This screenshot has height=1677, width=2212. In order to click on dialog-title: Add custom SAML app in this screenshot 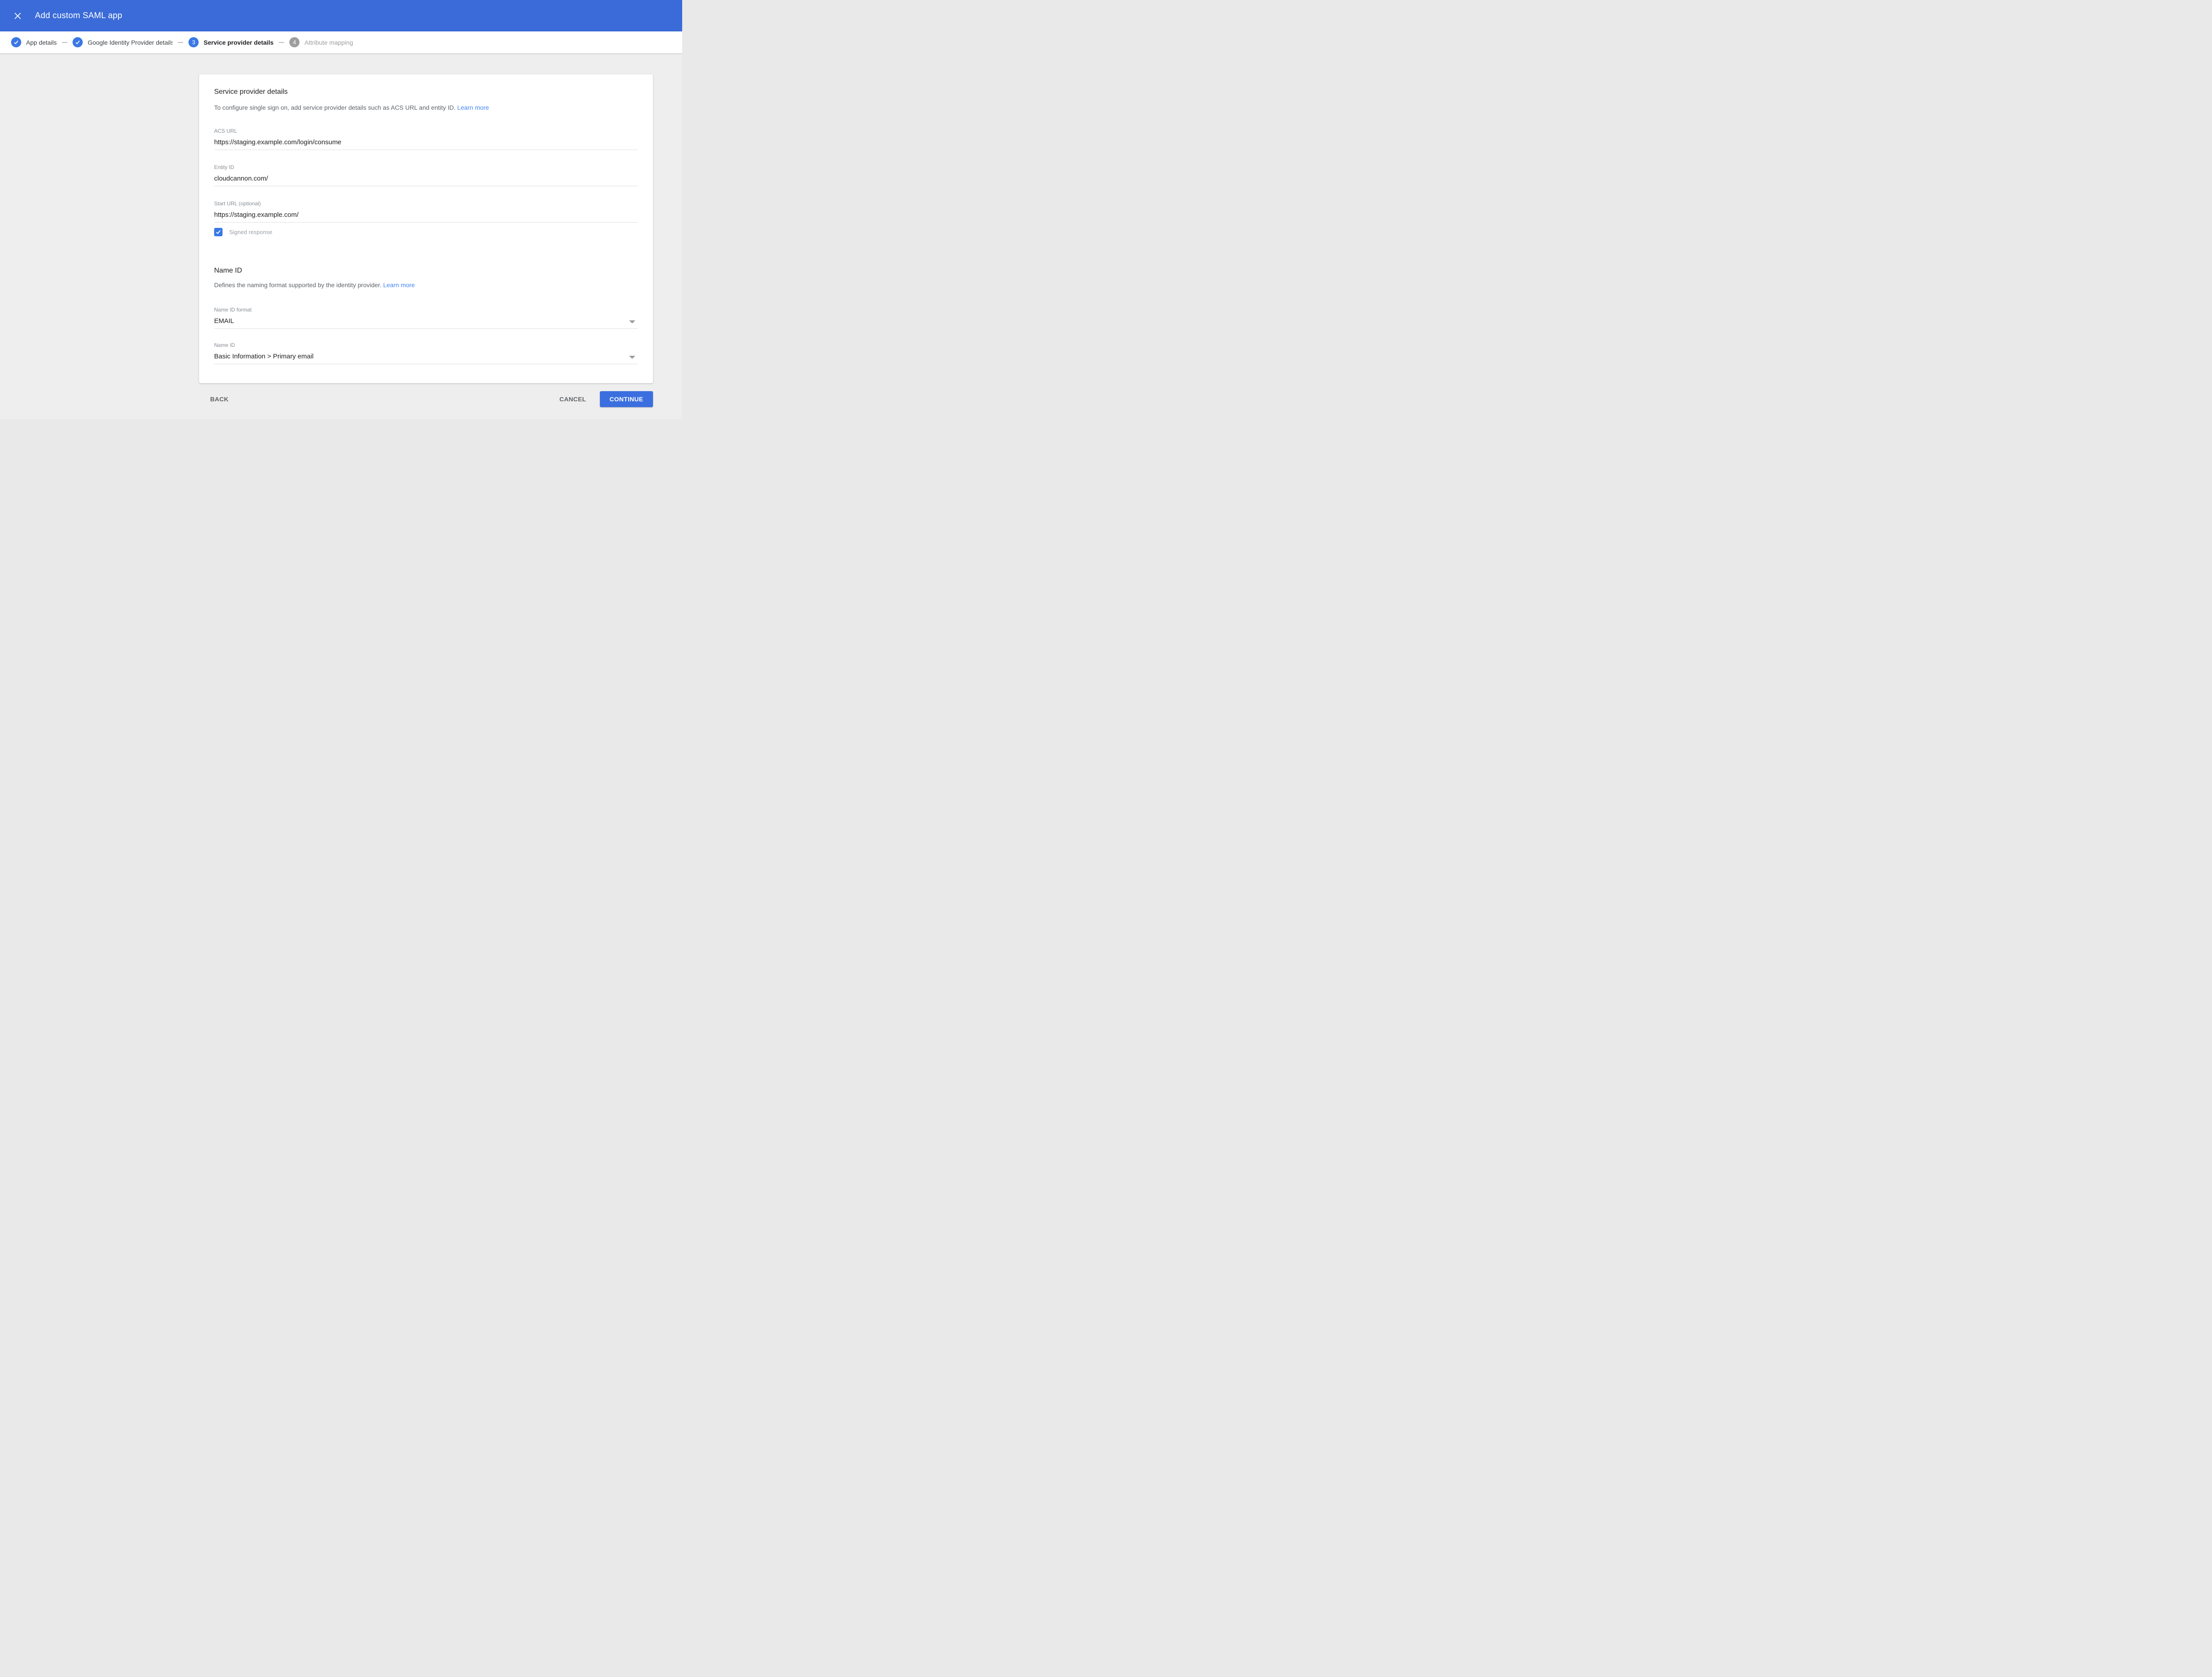, I will do `click(79, 15)`.